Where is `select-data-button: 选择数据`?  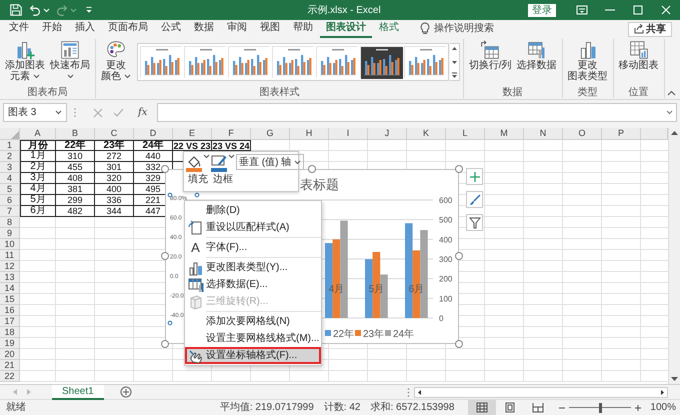
select-data-button: 选择数据 is located at coordinates (536, 55).